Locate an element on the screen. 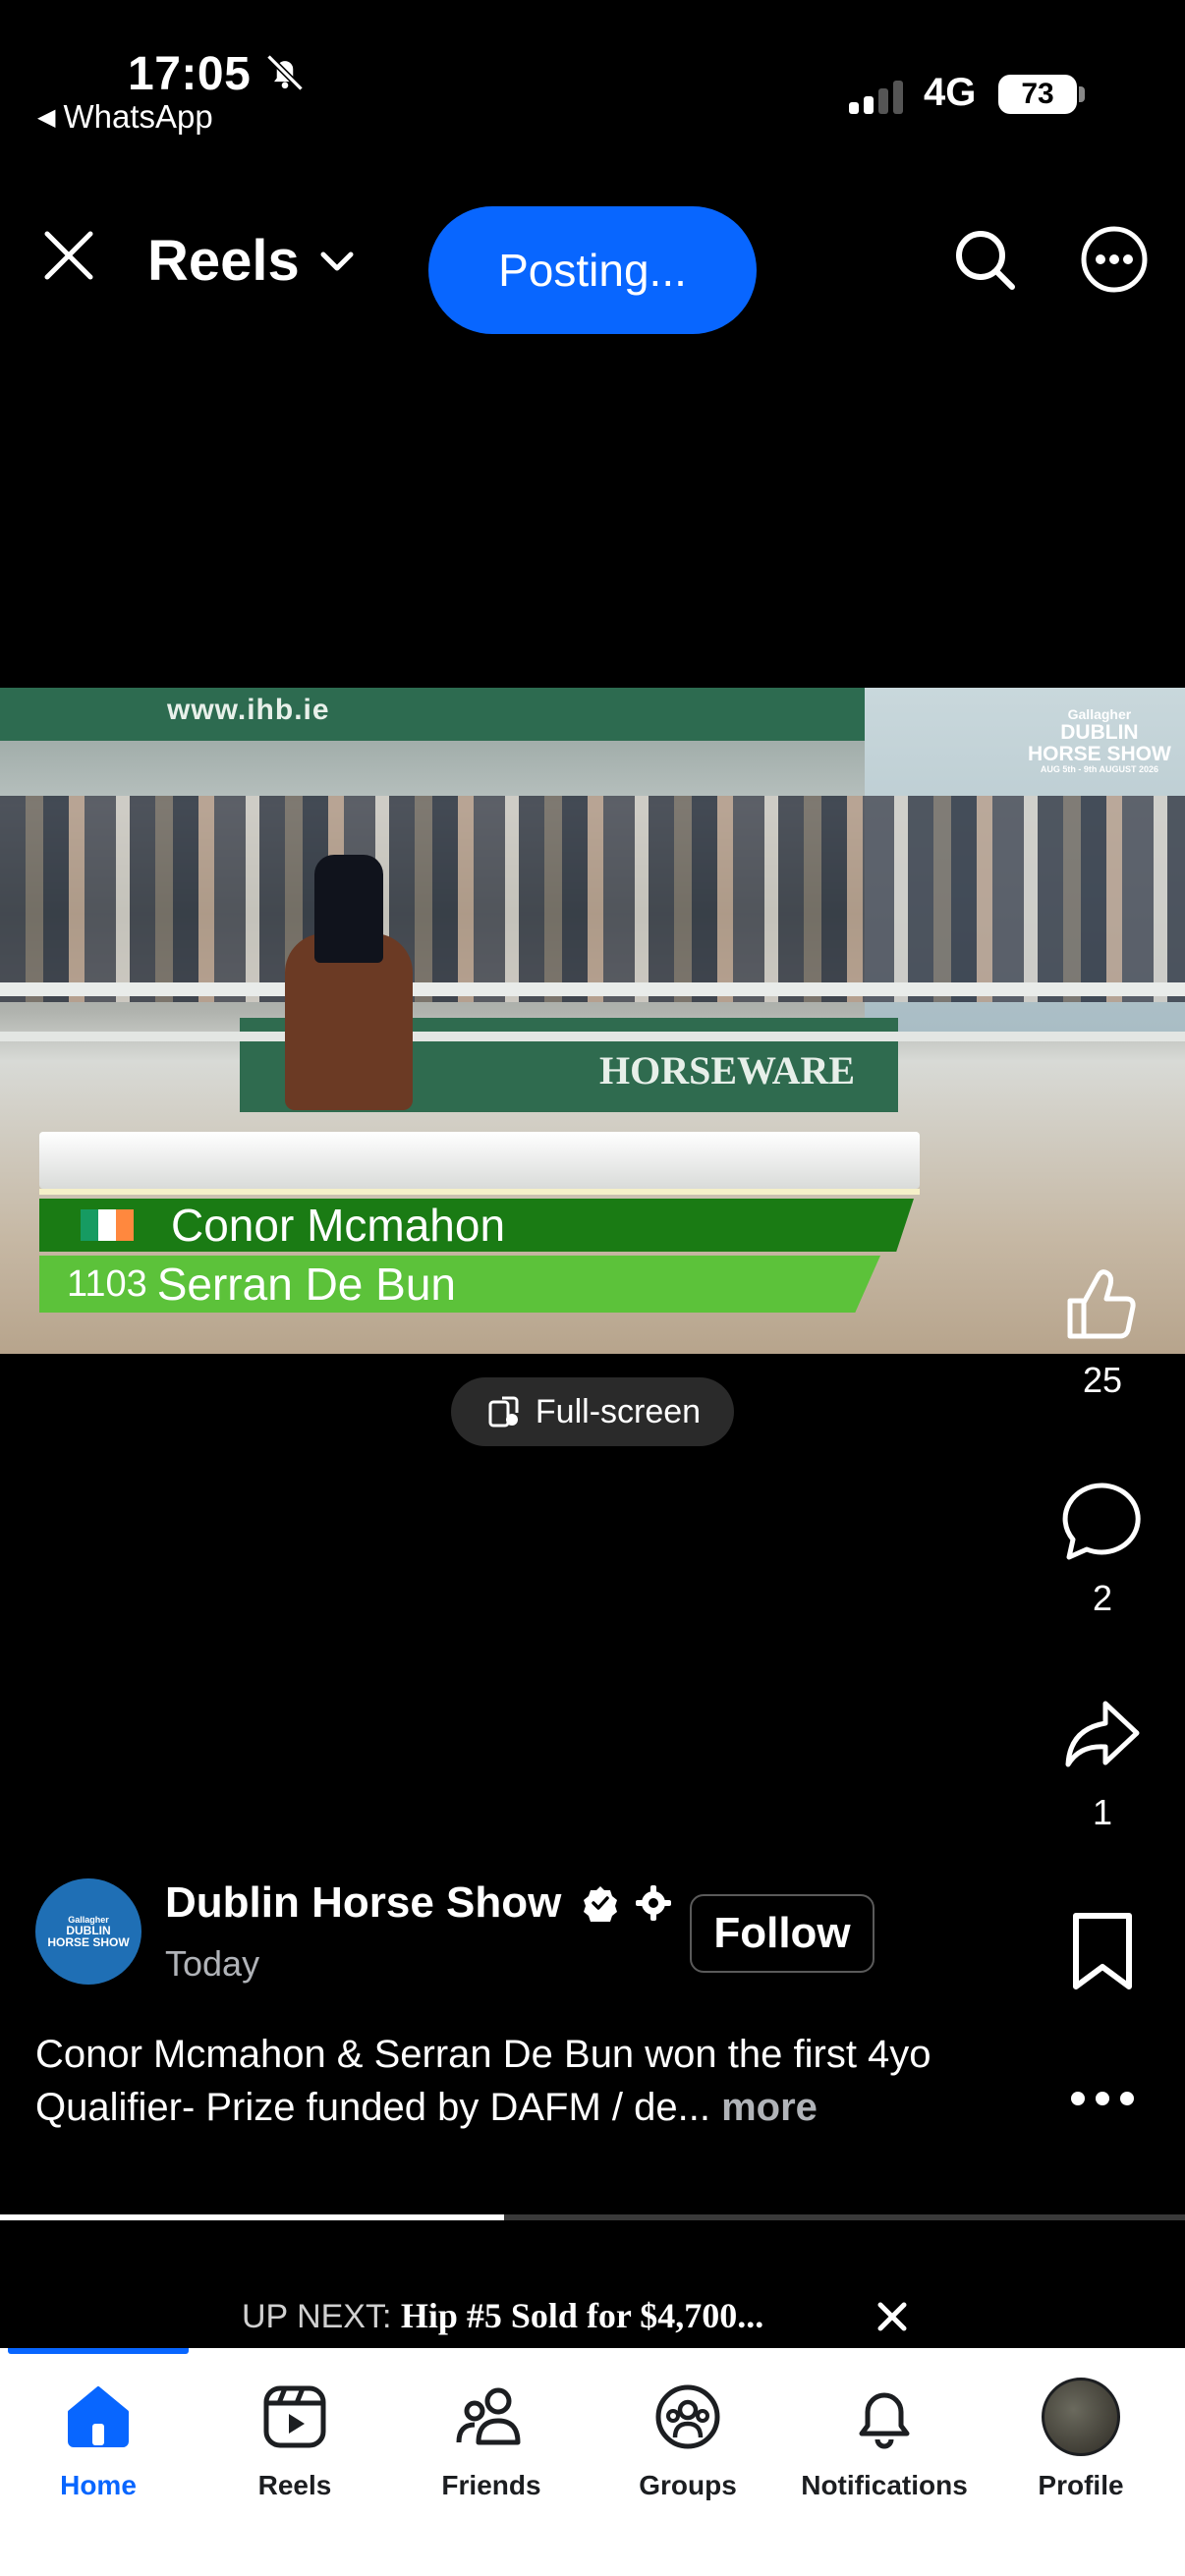 The height and width of the screenshot is (2576, 1185). friends-icon is located at coordinates (489, 2416).